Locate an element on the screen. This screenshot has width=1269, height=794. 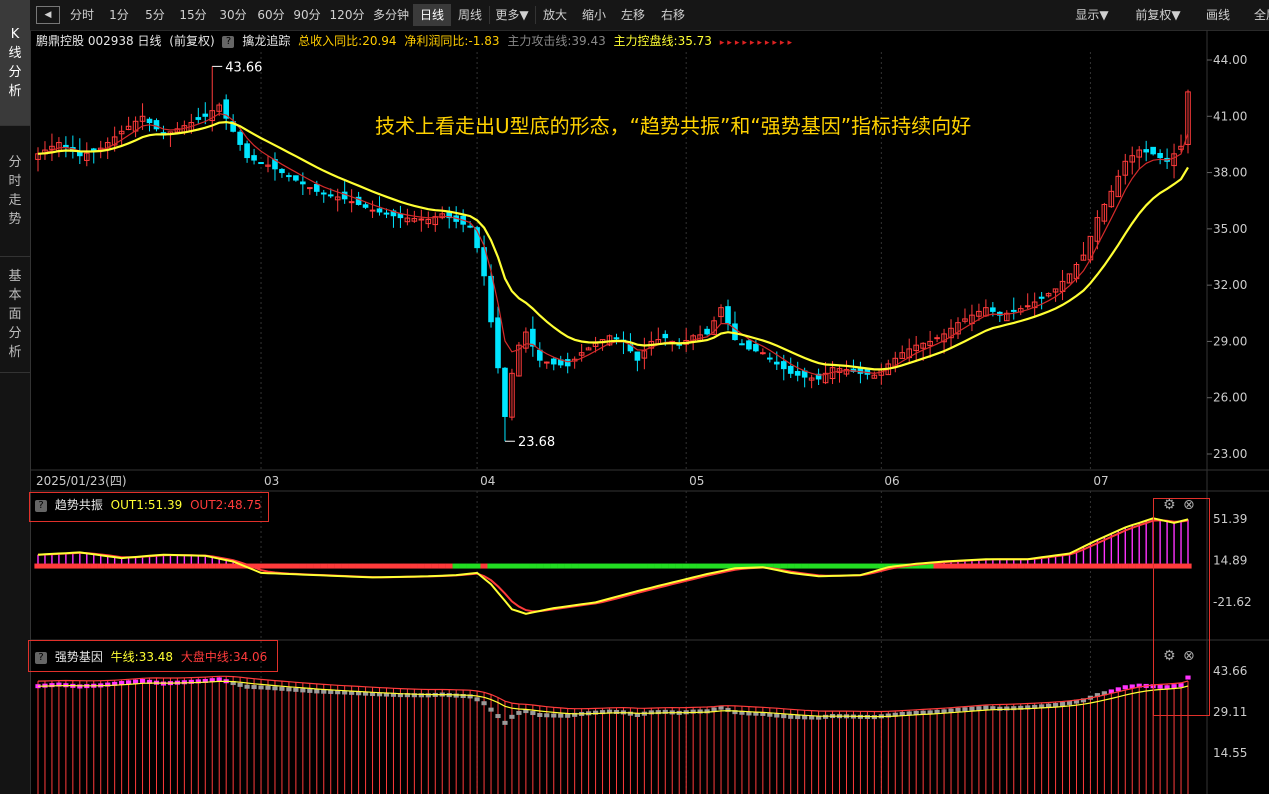
highlight-box-gene is located at coordinates (153, 656).